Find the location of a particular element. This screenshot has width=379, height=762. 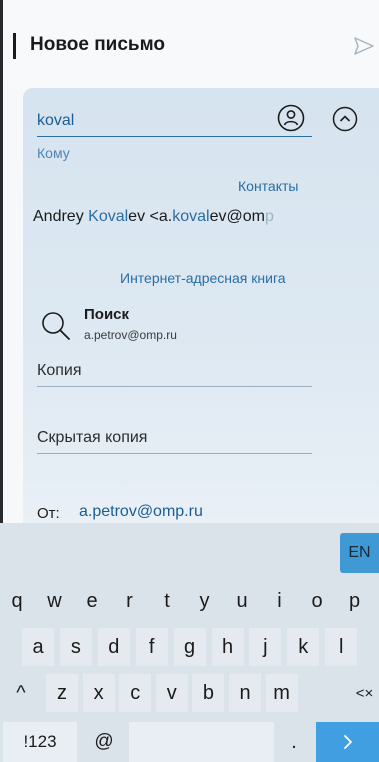

key-u: u is located at coordinates (242, 601).